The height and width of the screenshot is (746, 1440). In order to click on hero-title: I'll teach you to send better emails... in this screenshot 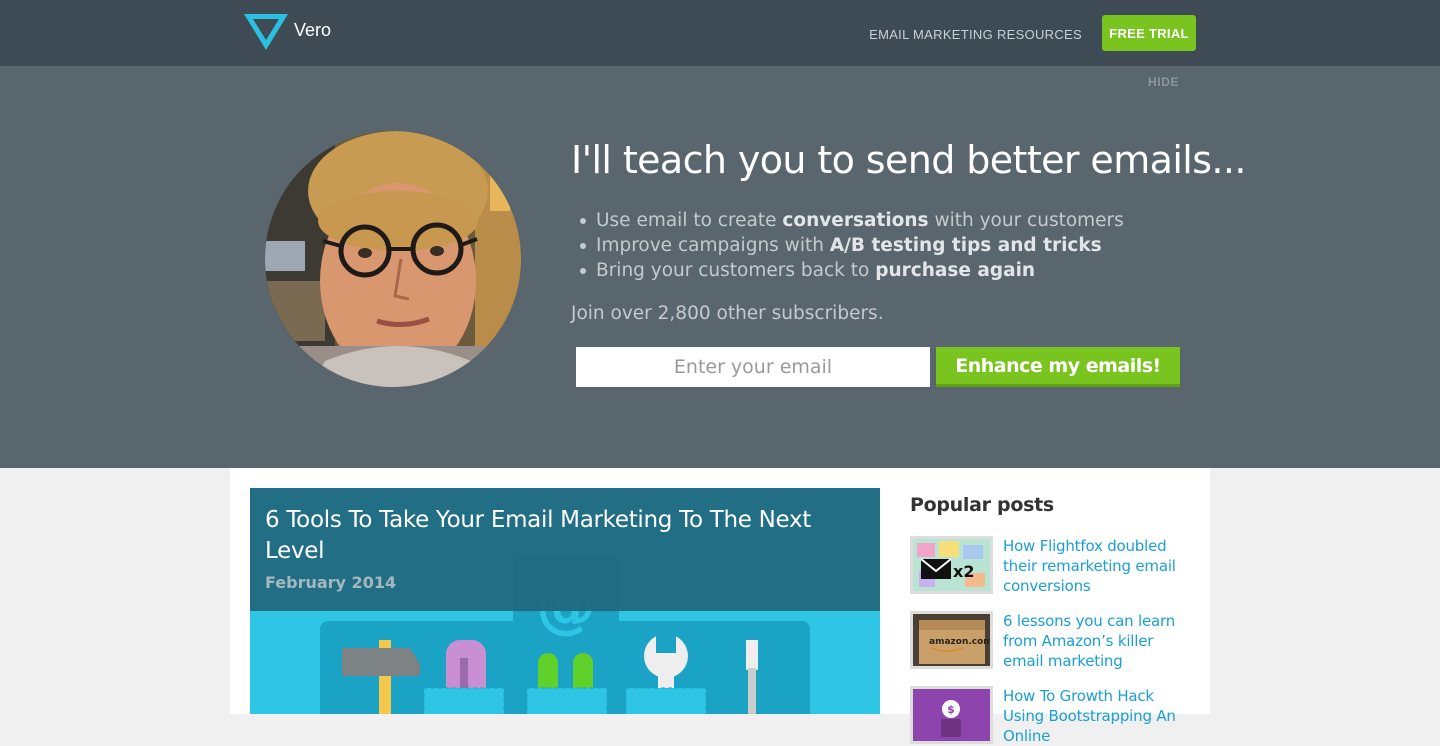, I will do `click(908, 160)`.